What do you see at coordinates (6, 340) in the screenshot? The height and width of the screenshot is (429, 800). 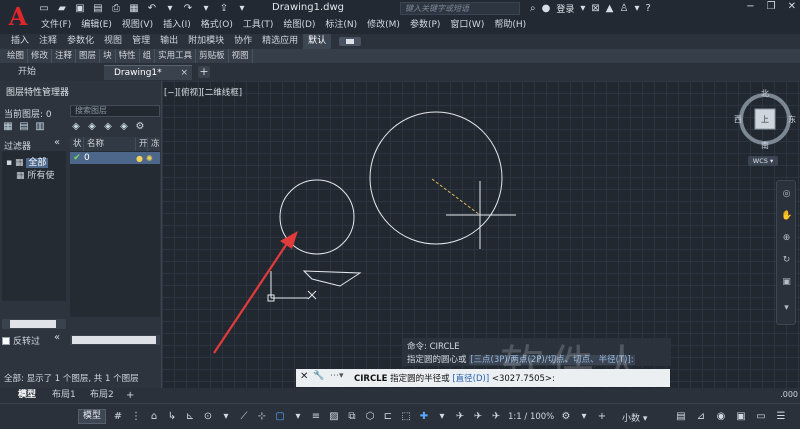 I see `invert-filter-checkbox` at bounding box center [6, 340].